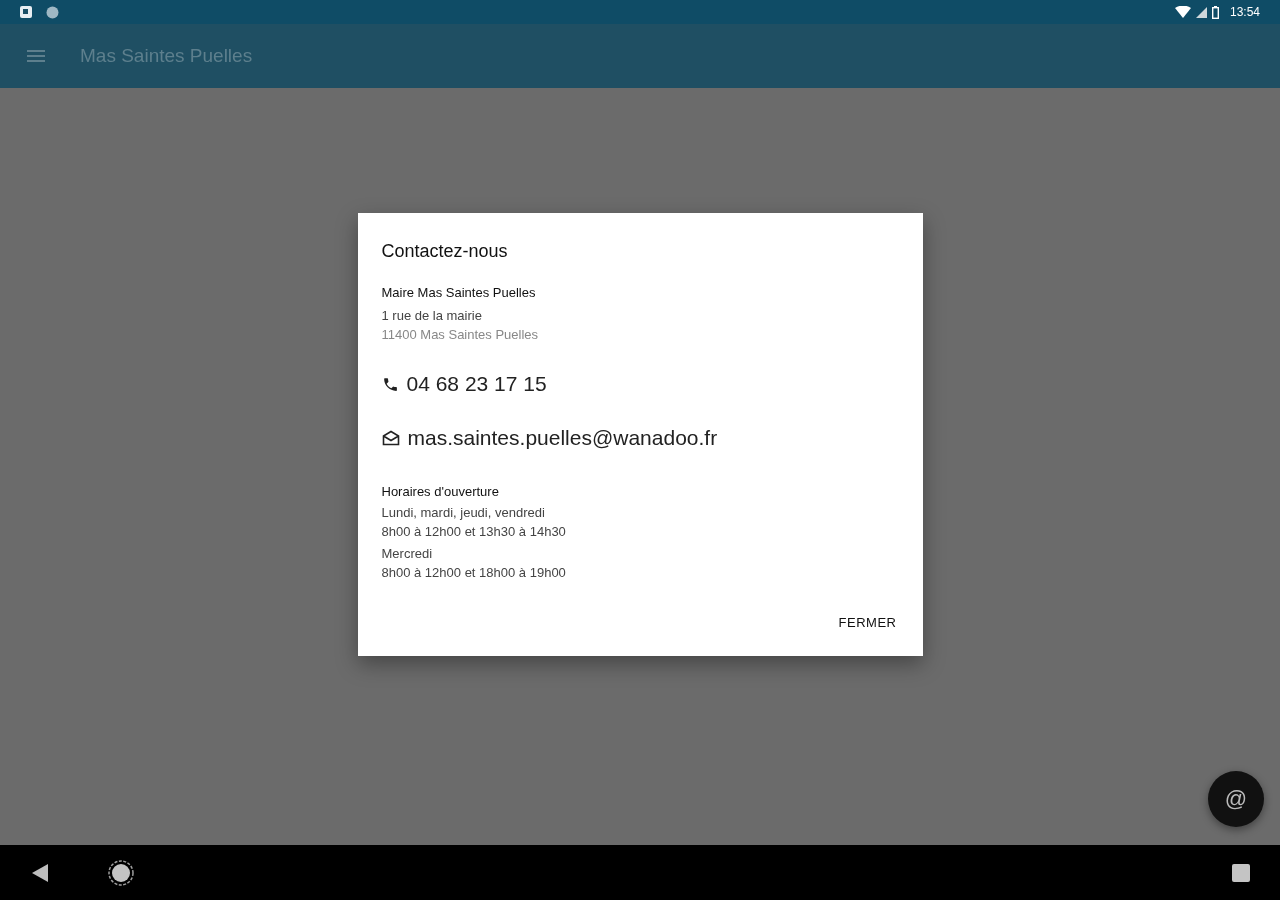 The image size is (1280, 900). I want to click on back-icon, so click(40, 872).